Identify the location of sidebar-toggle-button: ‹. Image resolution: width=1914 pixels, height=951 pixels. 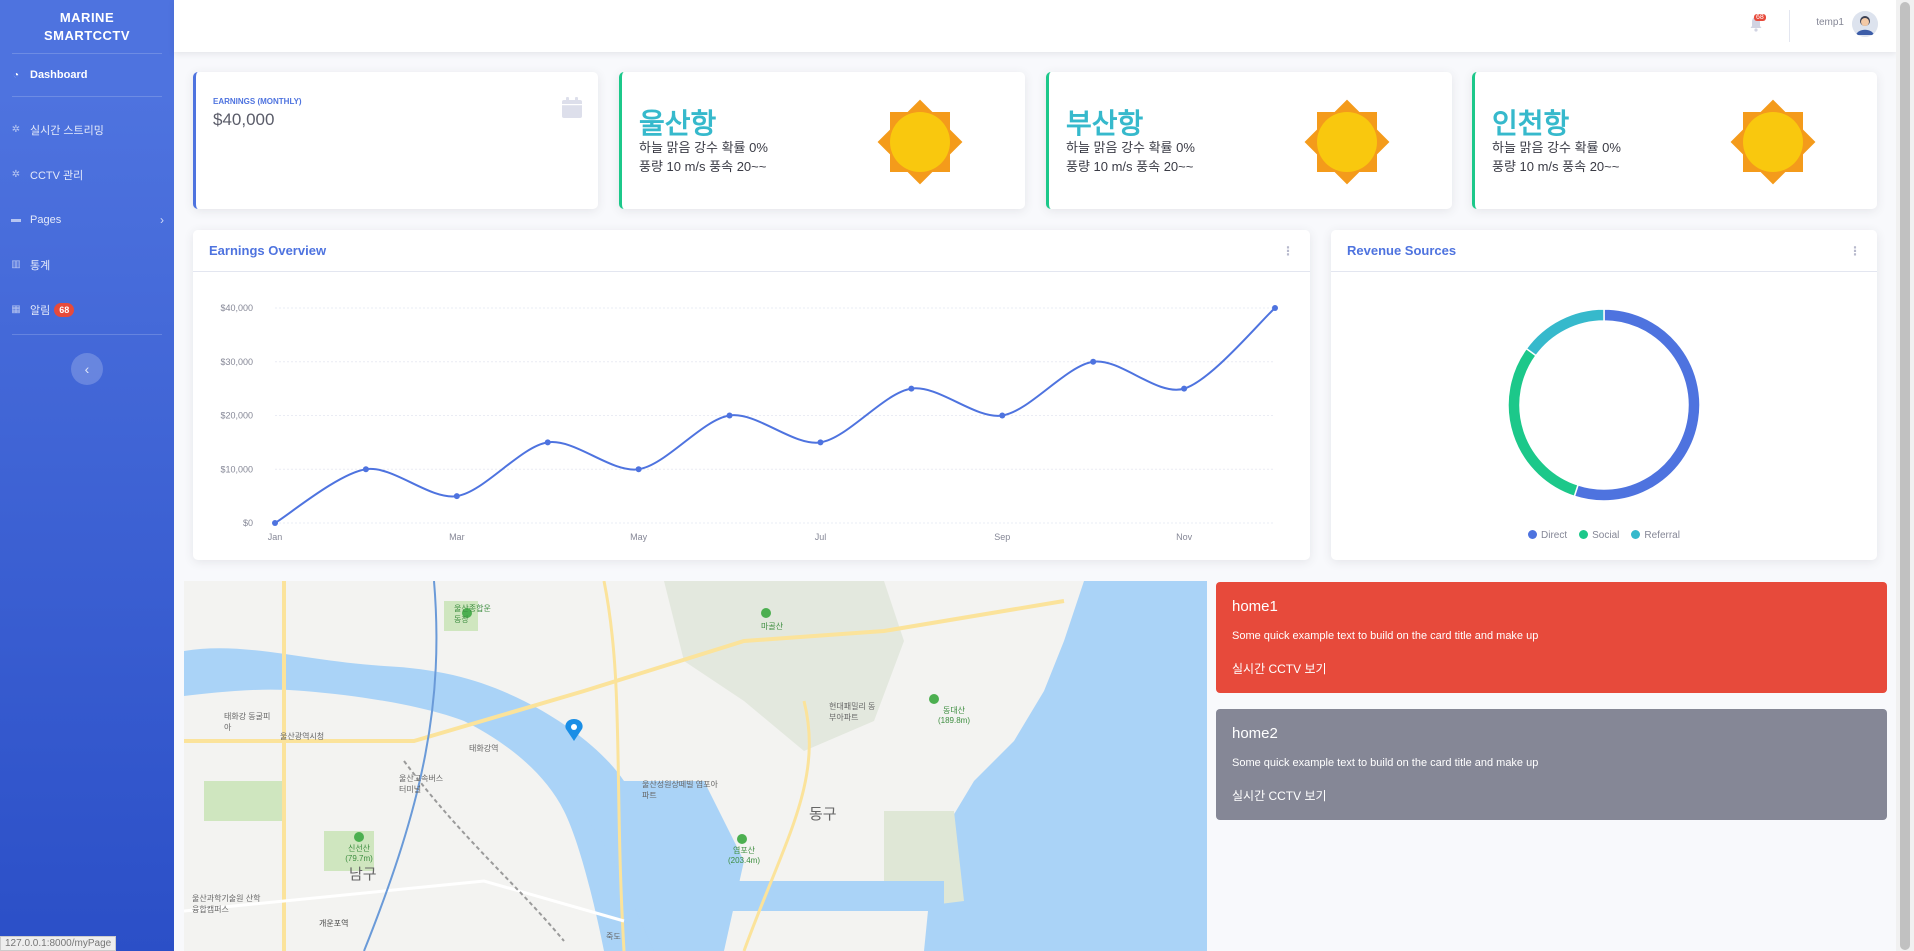
(87, 369).